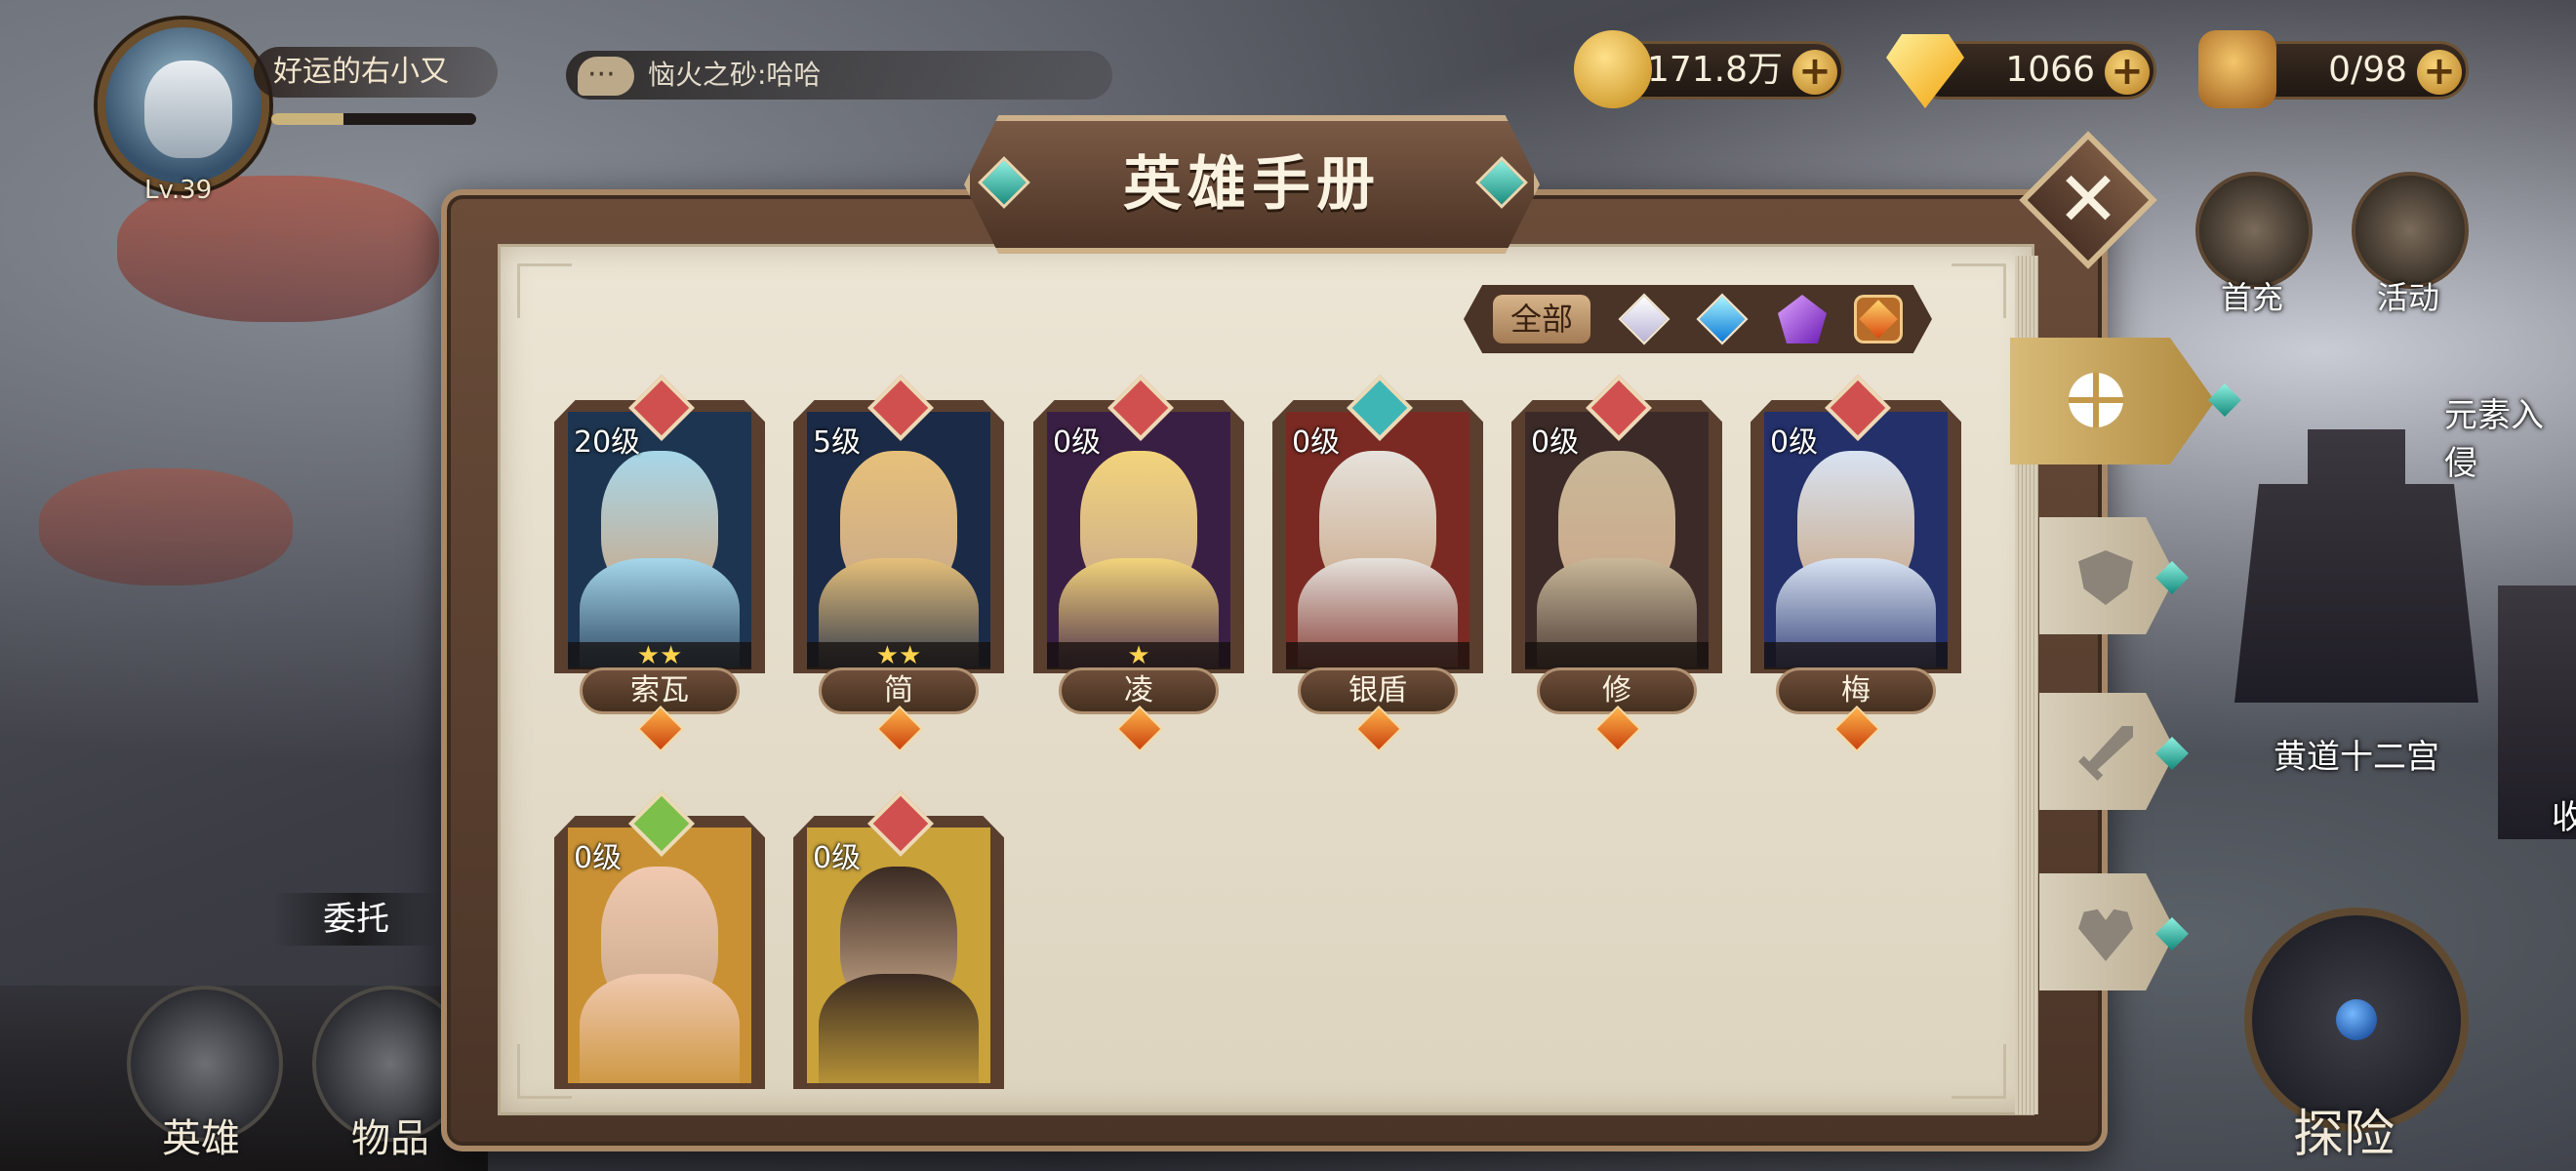 This screenshot has width=2576, height=1171. I want to click on food-chest-icon, so click(2237, 69).